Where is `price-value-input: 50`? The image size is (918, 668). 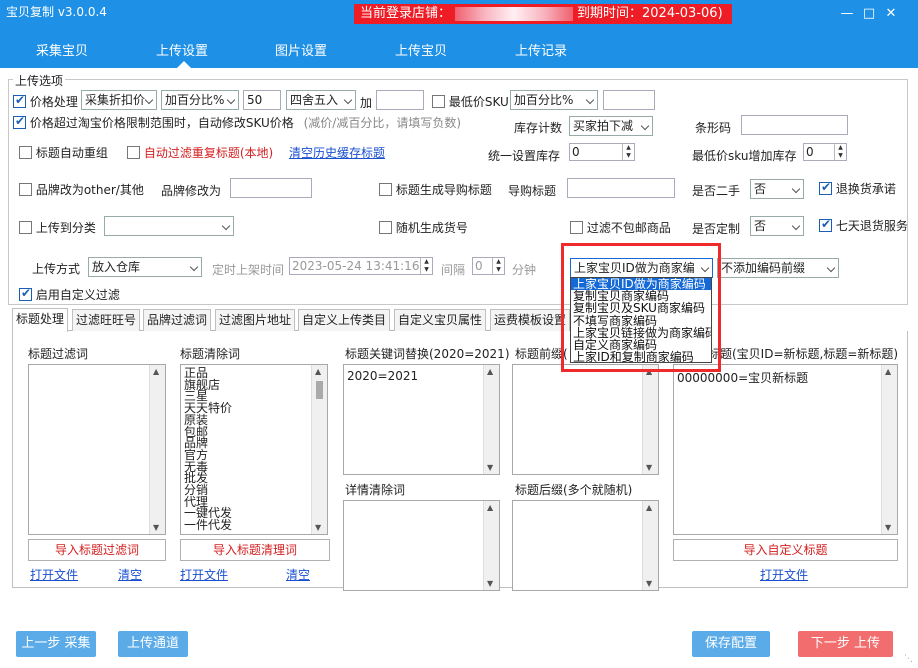 price-value-input: 50 is located at coordinates (262, 100).